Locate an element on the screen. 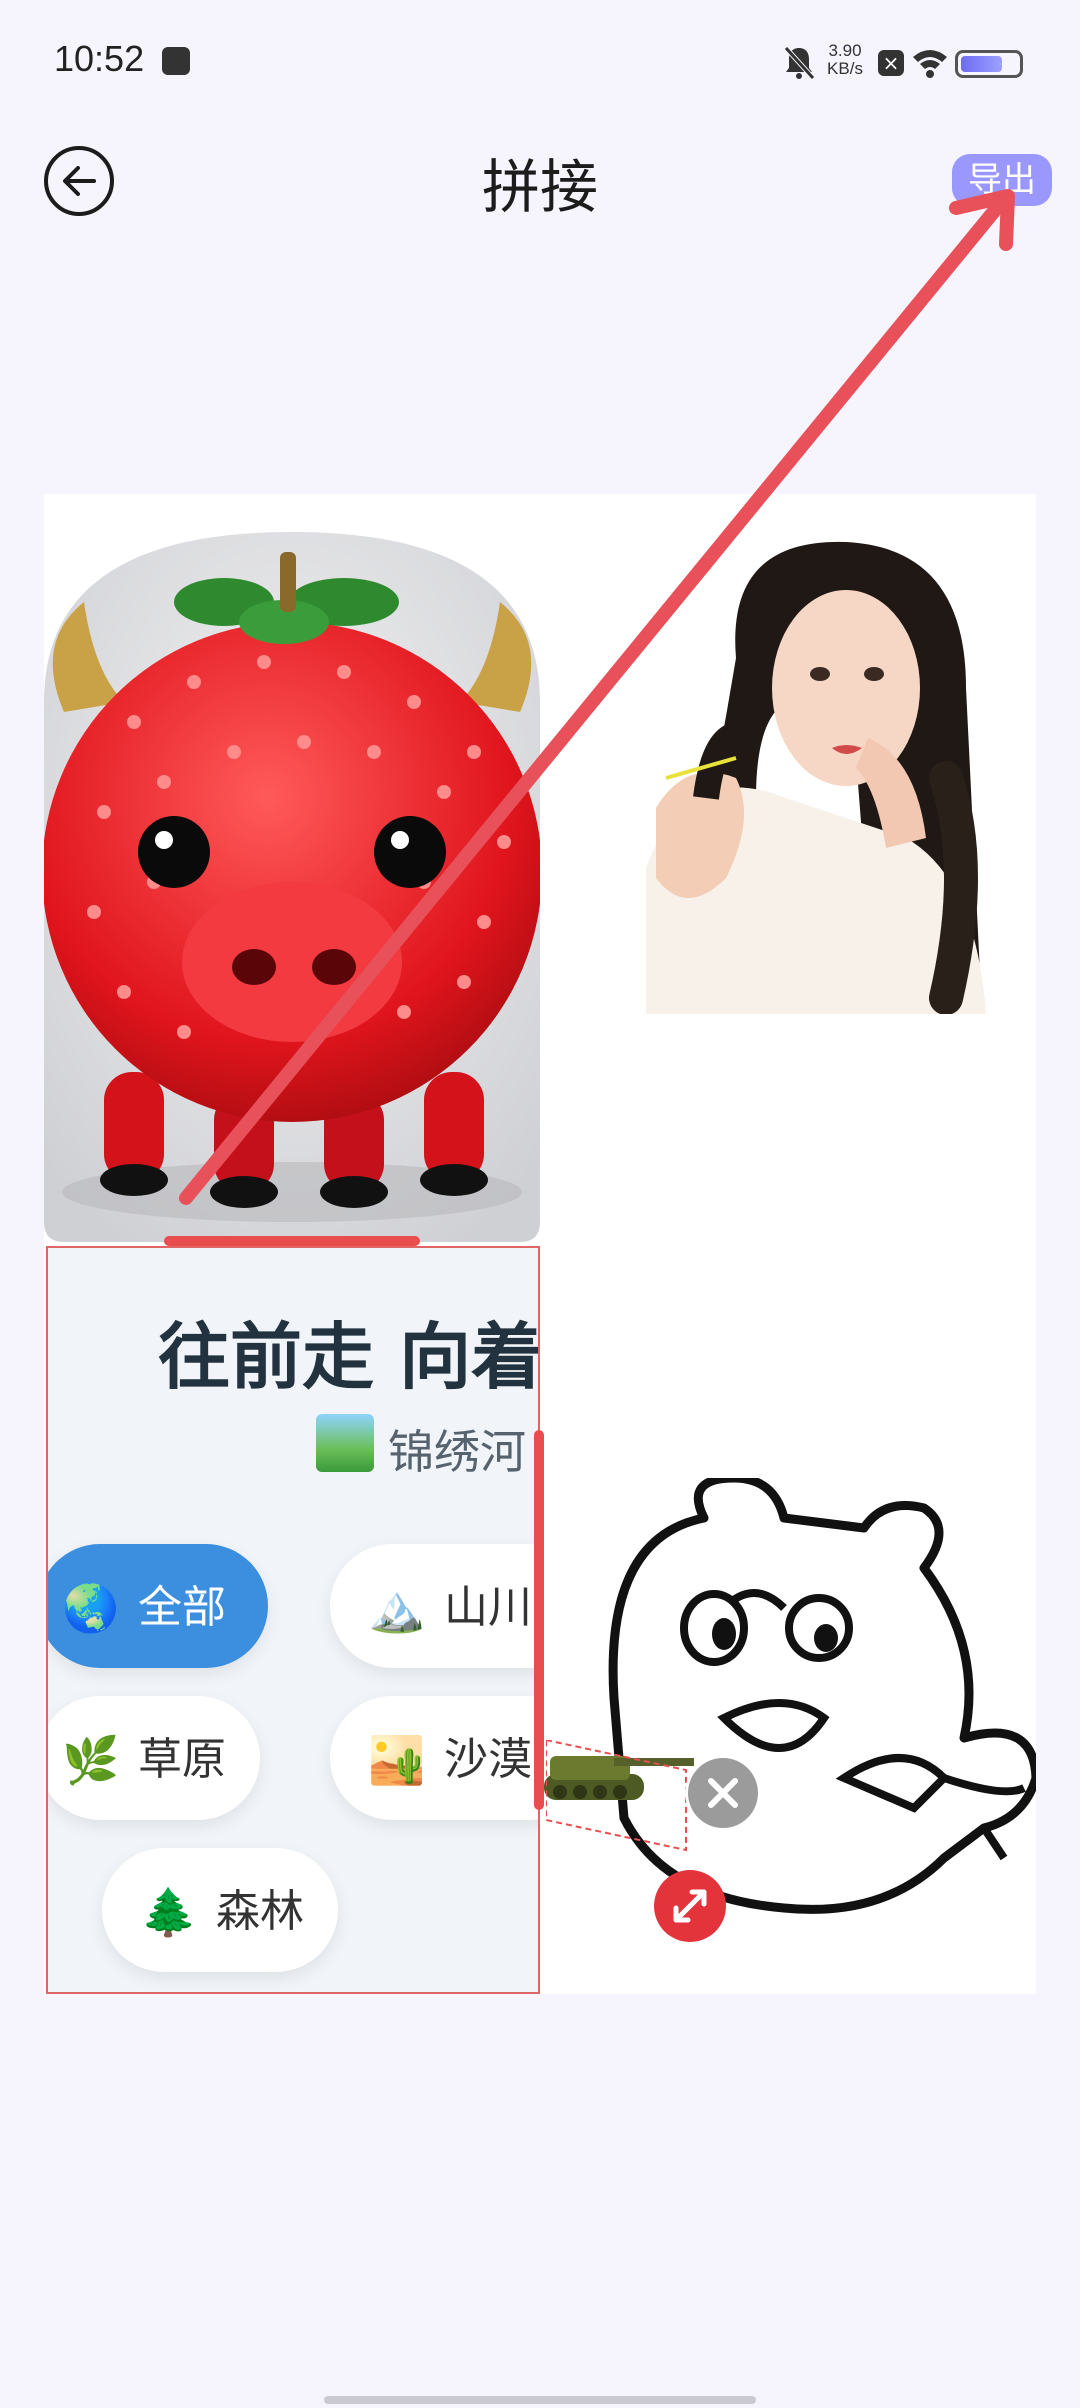 This screenshot has width=1080, height=2408. status-time: 10:52 is located at coordinates (99, 58).